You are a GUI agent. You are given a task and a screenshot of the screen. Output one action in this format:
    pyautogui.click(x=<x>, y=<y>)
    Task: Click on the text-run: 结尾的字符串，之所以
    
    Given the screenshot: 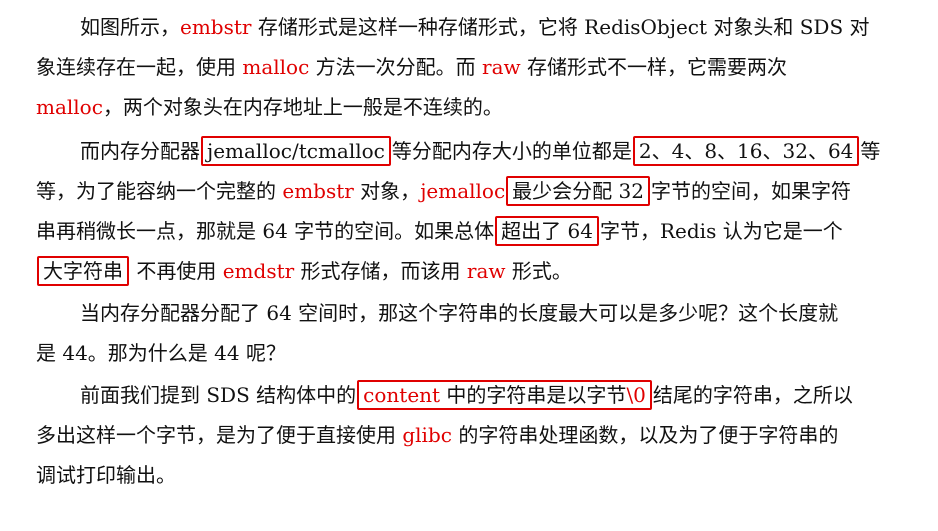 What is the action you would take?
    pyautogui.click(x=752, y=395)
    